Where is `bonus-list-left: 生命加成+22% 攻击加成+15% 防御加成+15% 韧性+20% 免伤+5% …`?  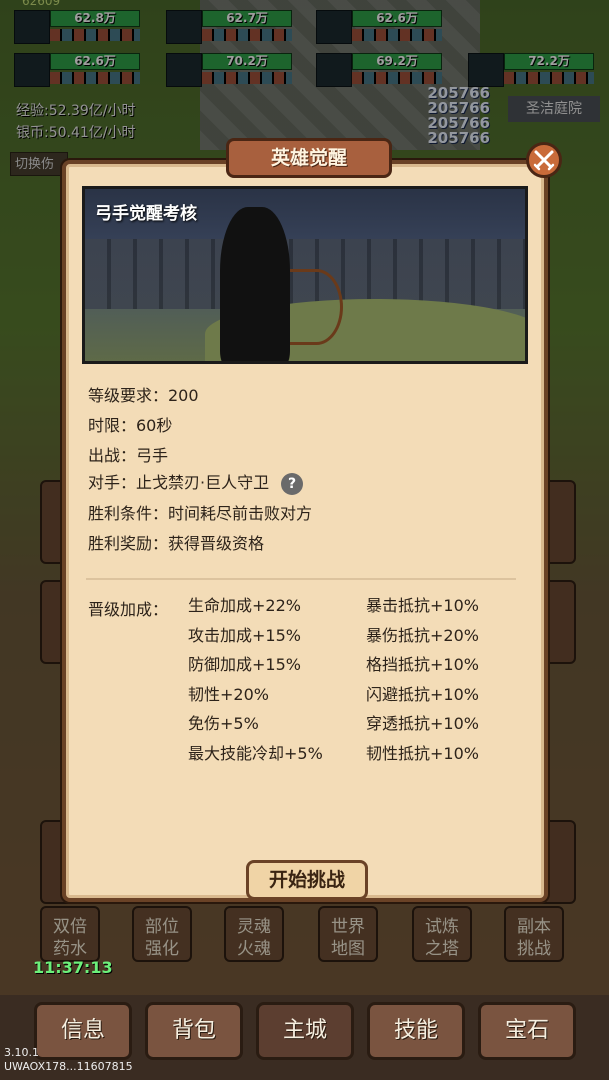
bonus-list-left: 生命加成+22% 攻击加成+15% 防御加成+15% 韧性+20% 免伤+5% … is located at coordinates (255, 684).